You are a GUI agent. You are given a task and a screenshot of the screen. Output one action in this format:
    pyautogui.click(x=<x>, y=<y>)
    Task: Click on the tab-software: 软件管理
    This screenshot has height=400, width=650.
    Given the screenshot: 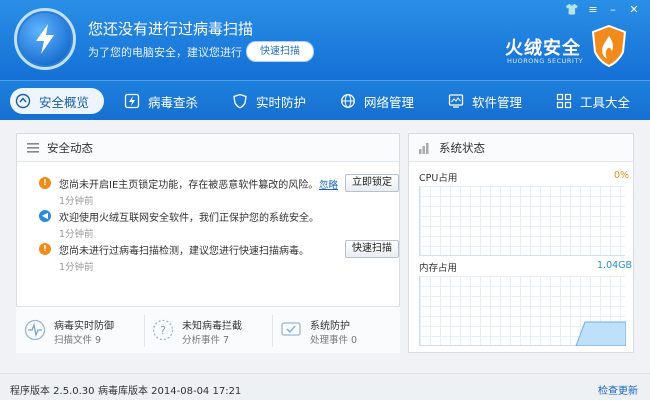 What is the action you would take?
    pyautogui.click(x=485, y=101)
    